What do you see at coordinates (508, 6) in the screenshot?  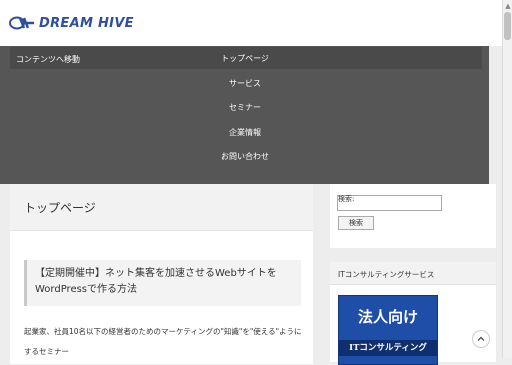 I see `scroll-up-arrow-icon: ▲` at bounding box center [508, 6].